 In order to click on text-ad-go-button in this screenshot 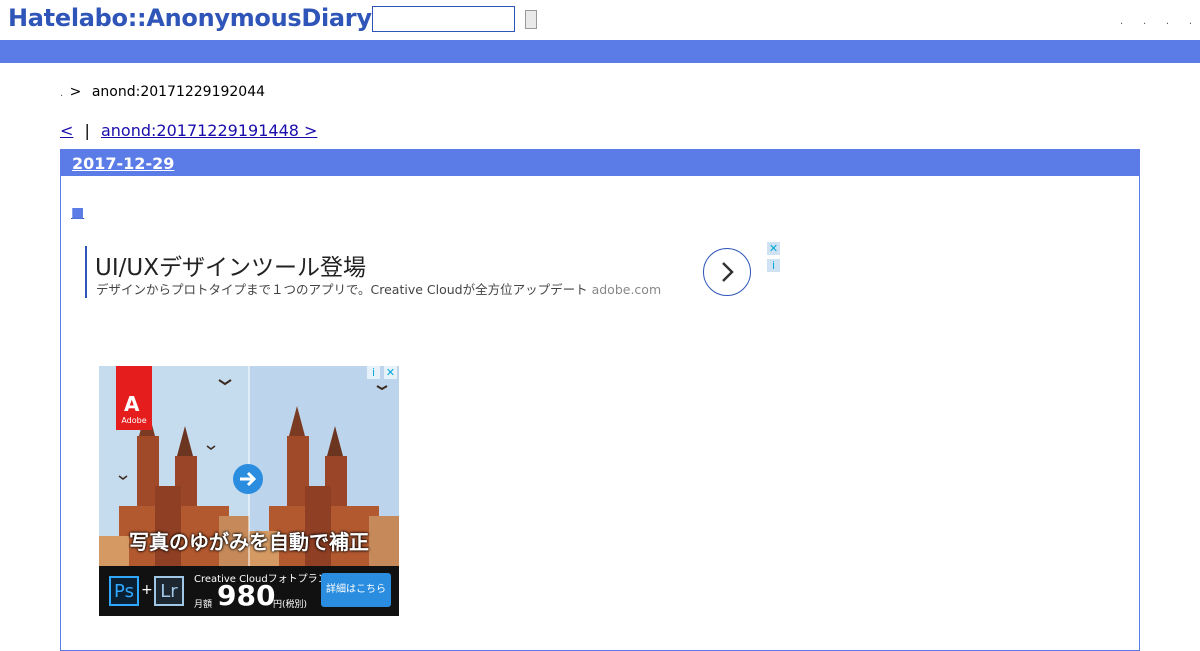, I will do `click(727, 272)`.